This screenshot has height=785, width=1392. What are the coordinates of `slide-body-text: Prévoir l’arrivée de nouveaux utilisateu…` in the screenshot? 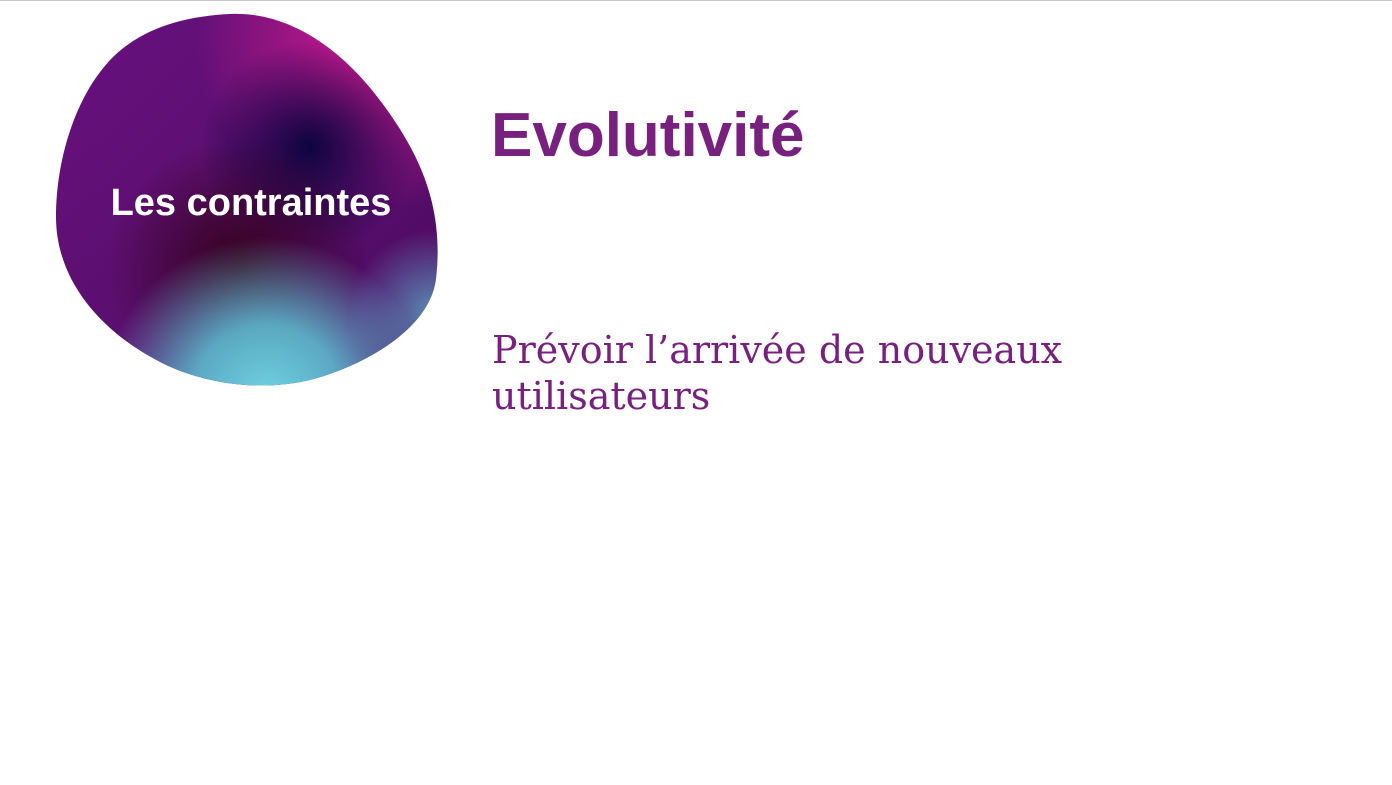 It's located at (777, 373).